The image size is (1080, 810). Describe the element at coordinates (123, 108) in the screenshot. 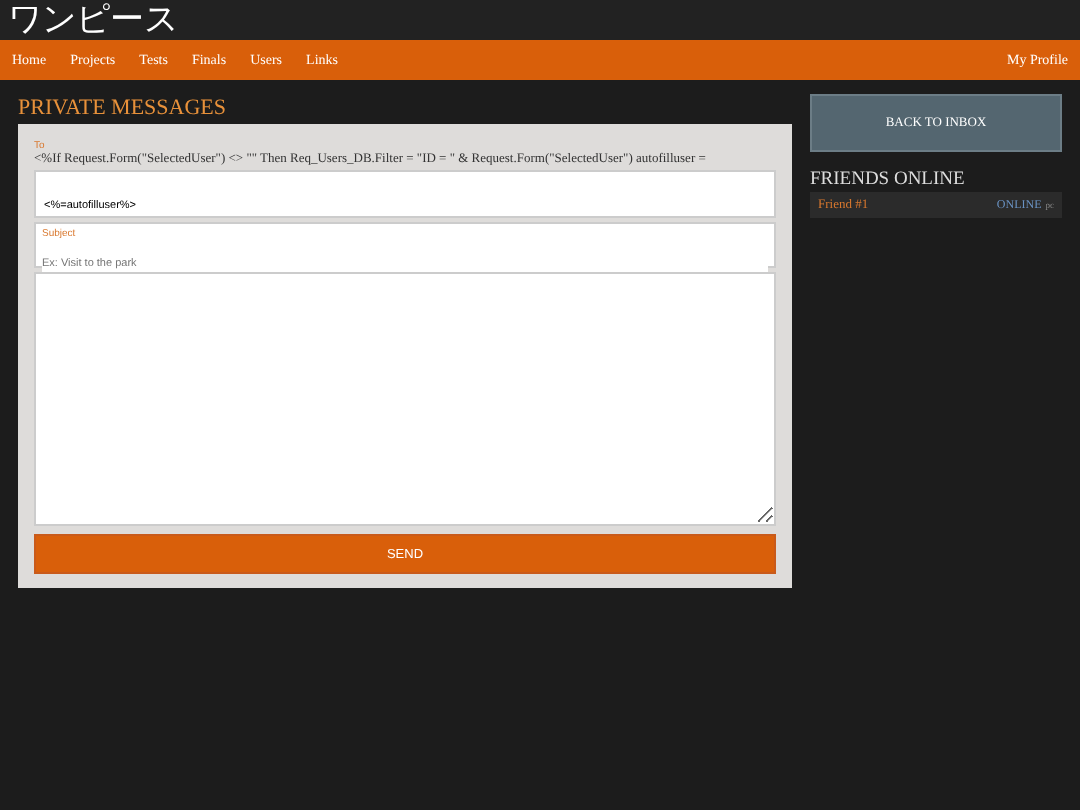

I see `page-heading: PRIVATE MESSAGES` at that location.